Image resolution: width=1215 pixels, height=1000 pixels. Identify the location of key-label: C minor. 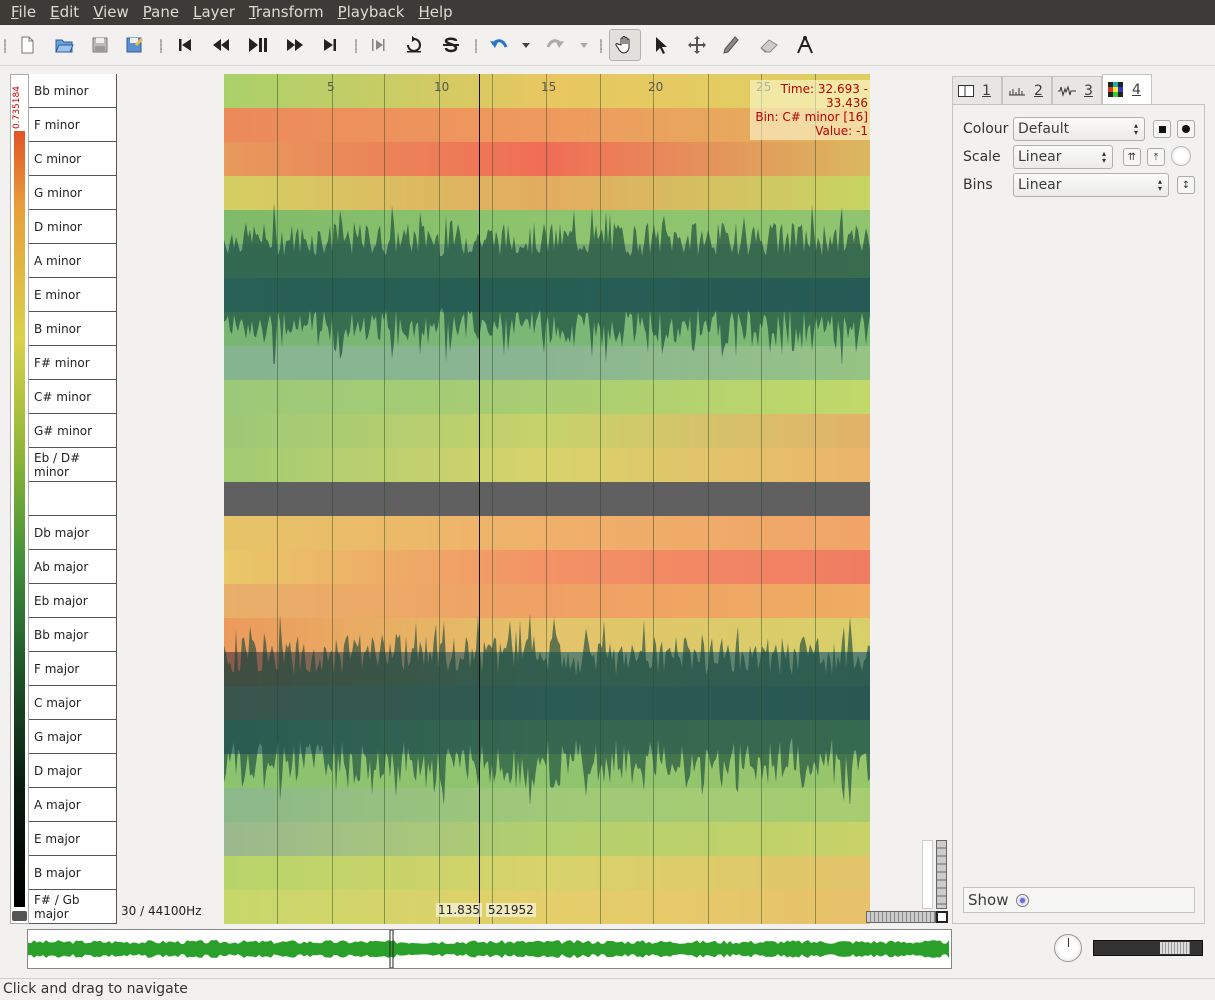
(72, 159).